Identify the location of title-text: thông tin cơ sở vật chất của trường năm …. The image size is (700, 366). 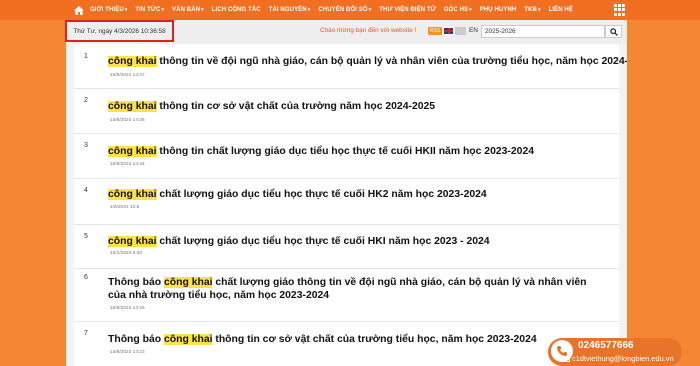
(296, 106).